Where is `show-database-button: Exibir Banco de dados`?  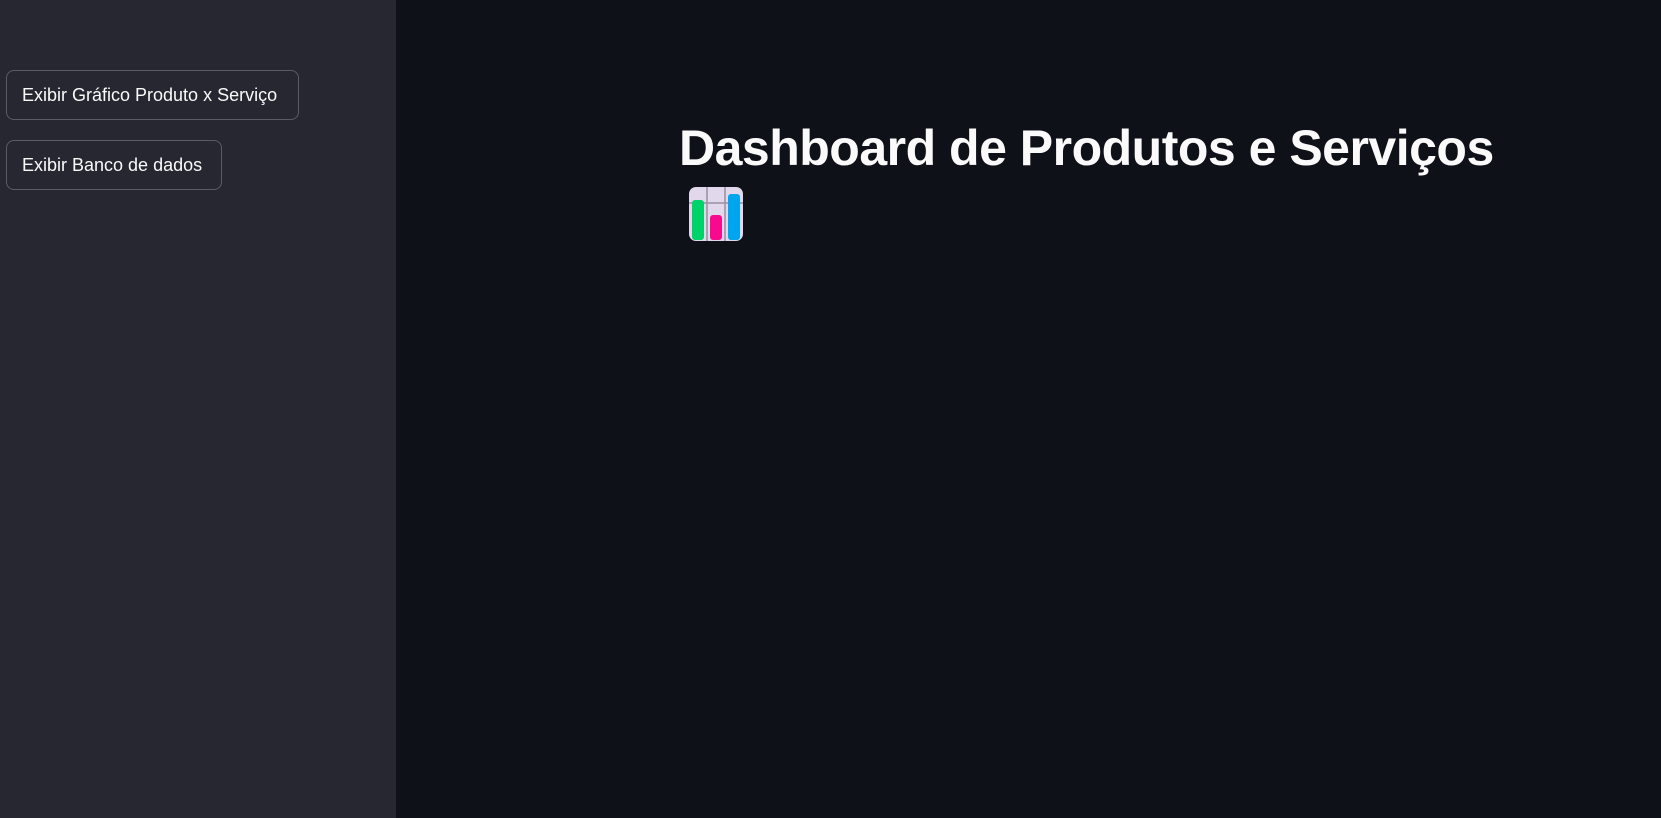 show-database-button: Exibir Banco de dados is located at coordinates (114, 165).